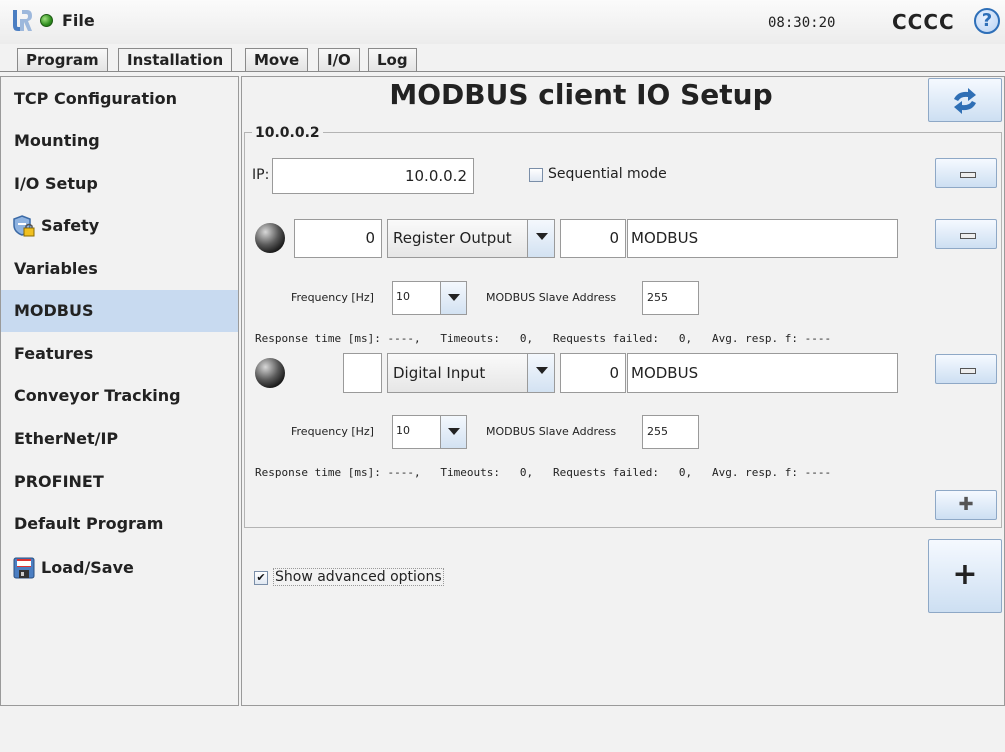 The height and width of the screenshot is (752, 1005). What do you see at coordinates (802, 23) in the screenshot?
I see `clock: 08:30:20` at bounding box center [802, 23].